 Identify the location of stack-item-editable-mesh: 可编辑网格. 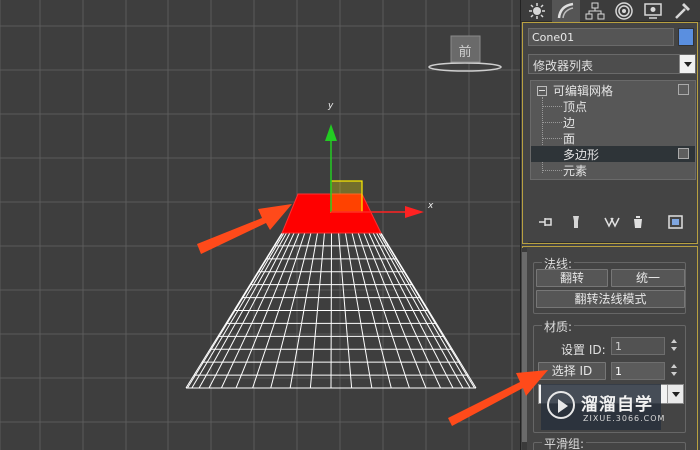
(613, 90).